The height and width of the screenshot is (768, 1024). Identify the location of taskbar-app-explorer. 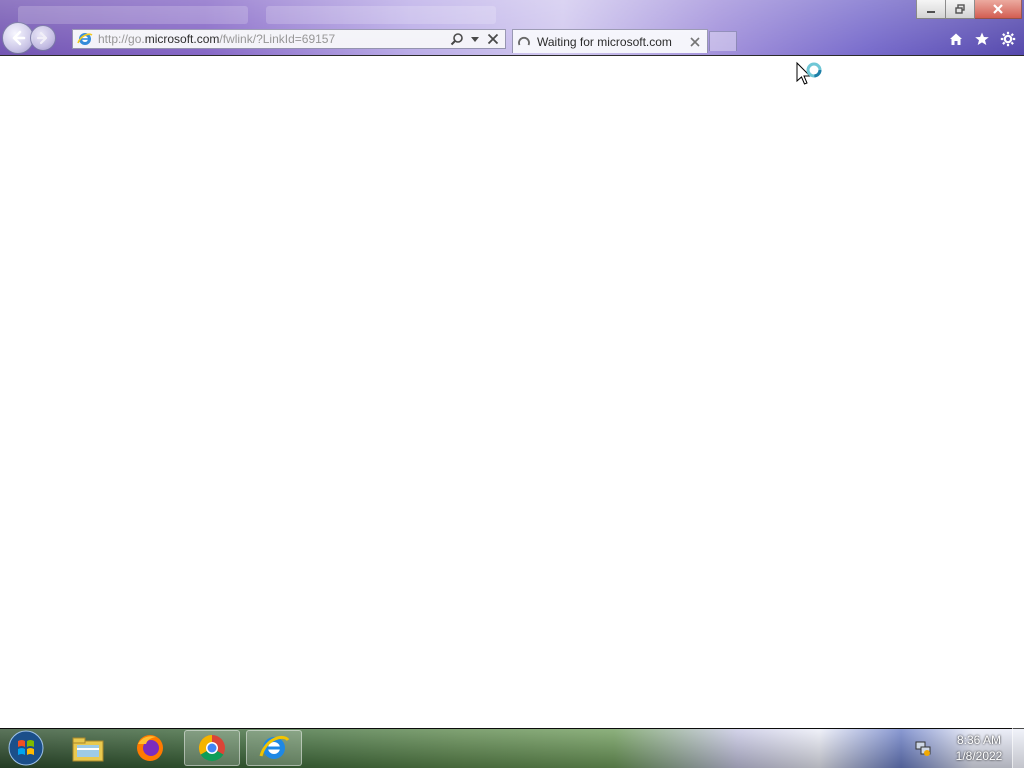
(88, 748).